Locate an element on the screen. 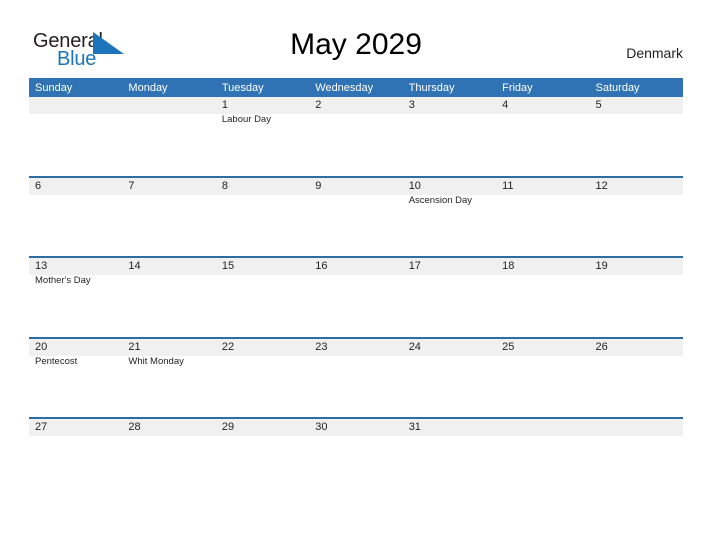 The height and width of the screenshot is (550, 712). page-header: General Blue May 2029 Denmark is located at coordinates (356, 39).